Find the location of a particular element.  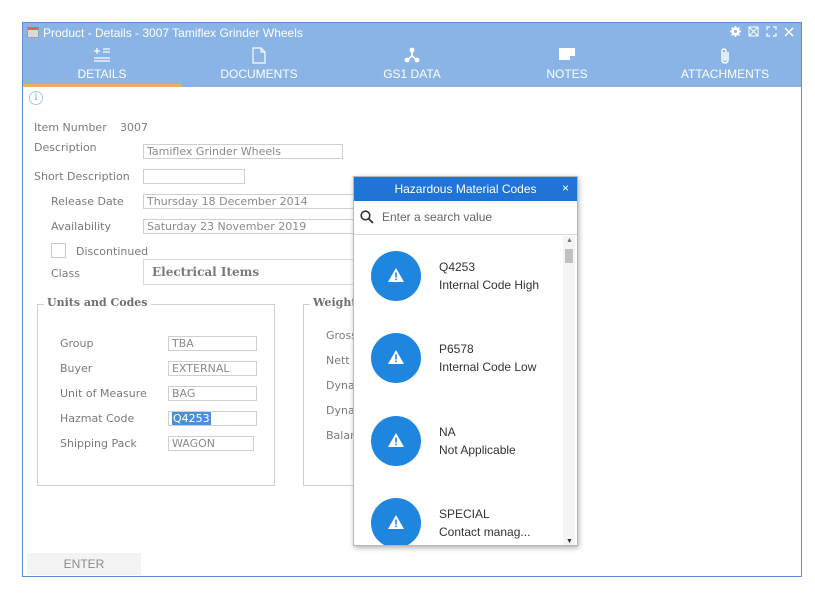

tab-label: GS1 DATA is located at coordinates (412, 74).